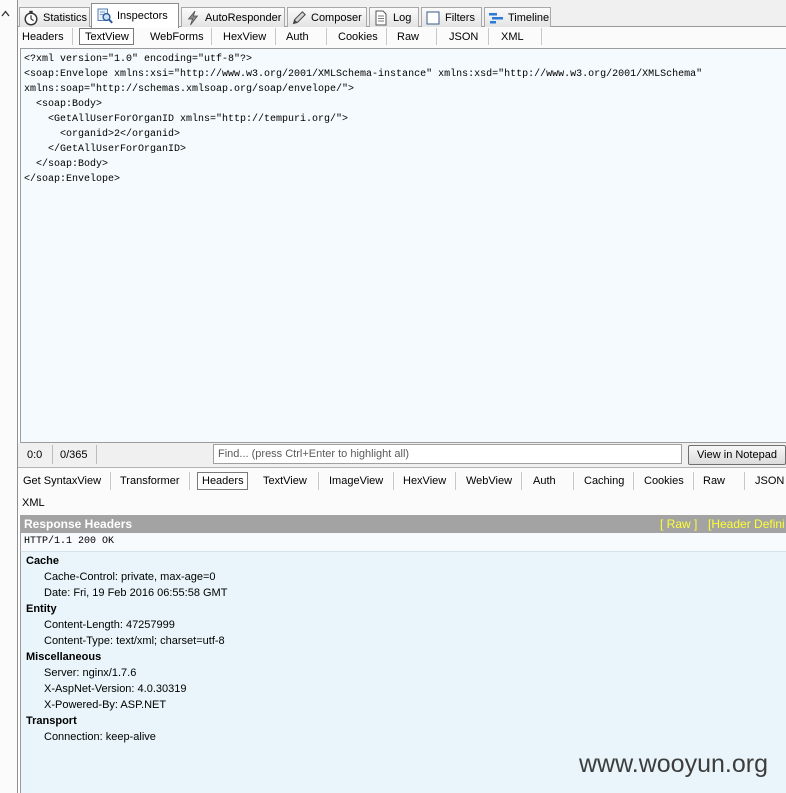 This screenshot has height=793, width=786. Describe the element at coordinates (447, 454) in the screenshot. I see `find-input` at that location.